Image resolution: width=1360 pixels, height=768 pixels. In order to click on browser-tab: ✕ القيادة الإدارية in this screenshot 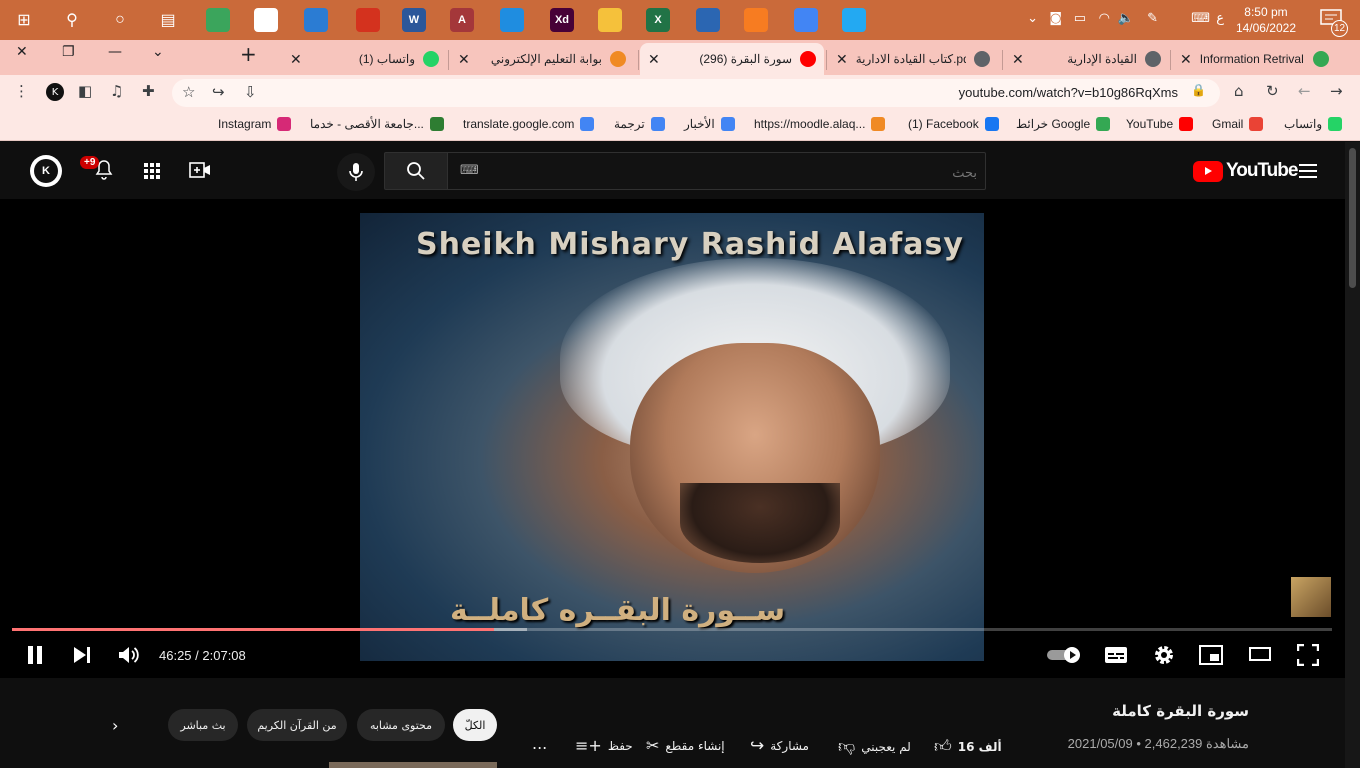, I will do `click(1086, 59)`.